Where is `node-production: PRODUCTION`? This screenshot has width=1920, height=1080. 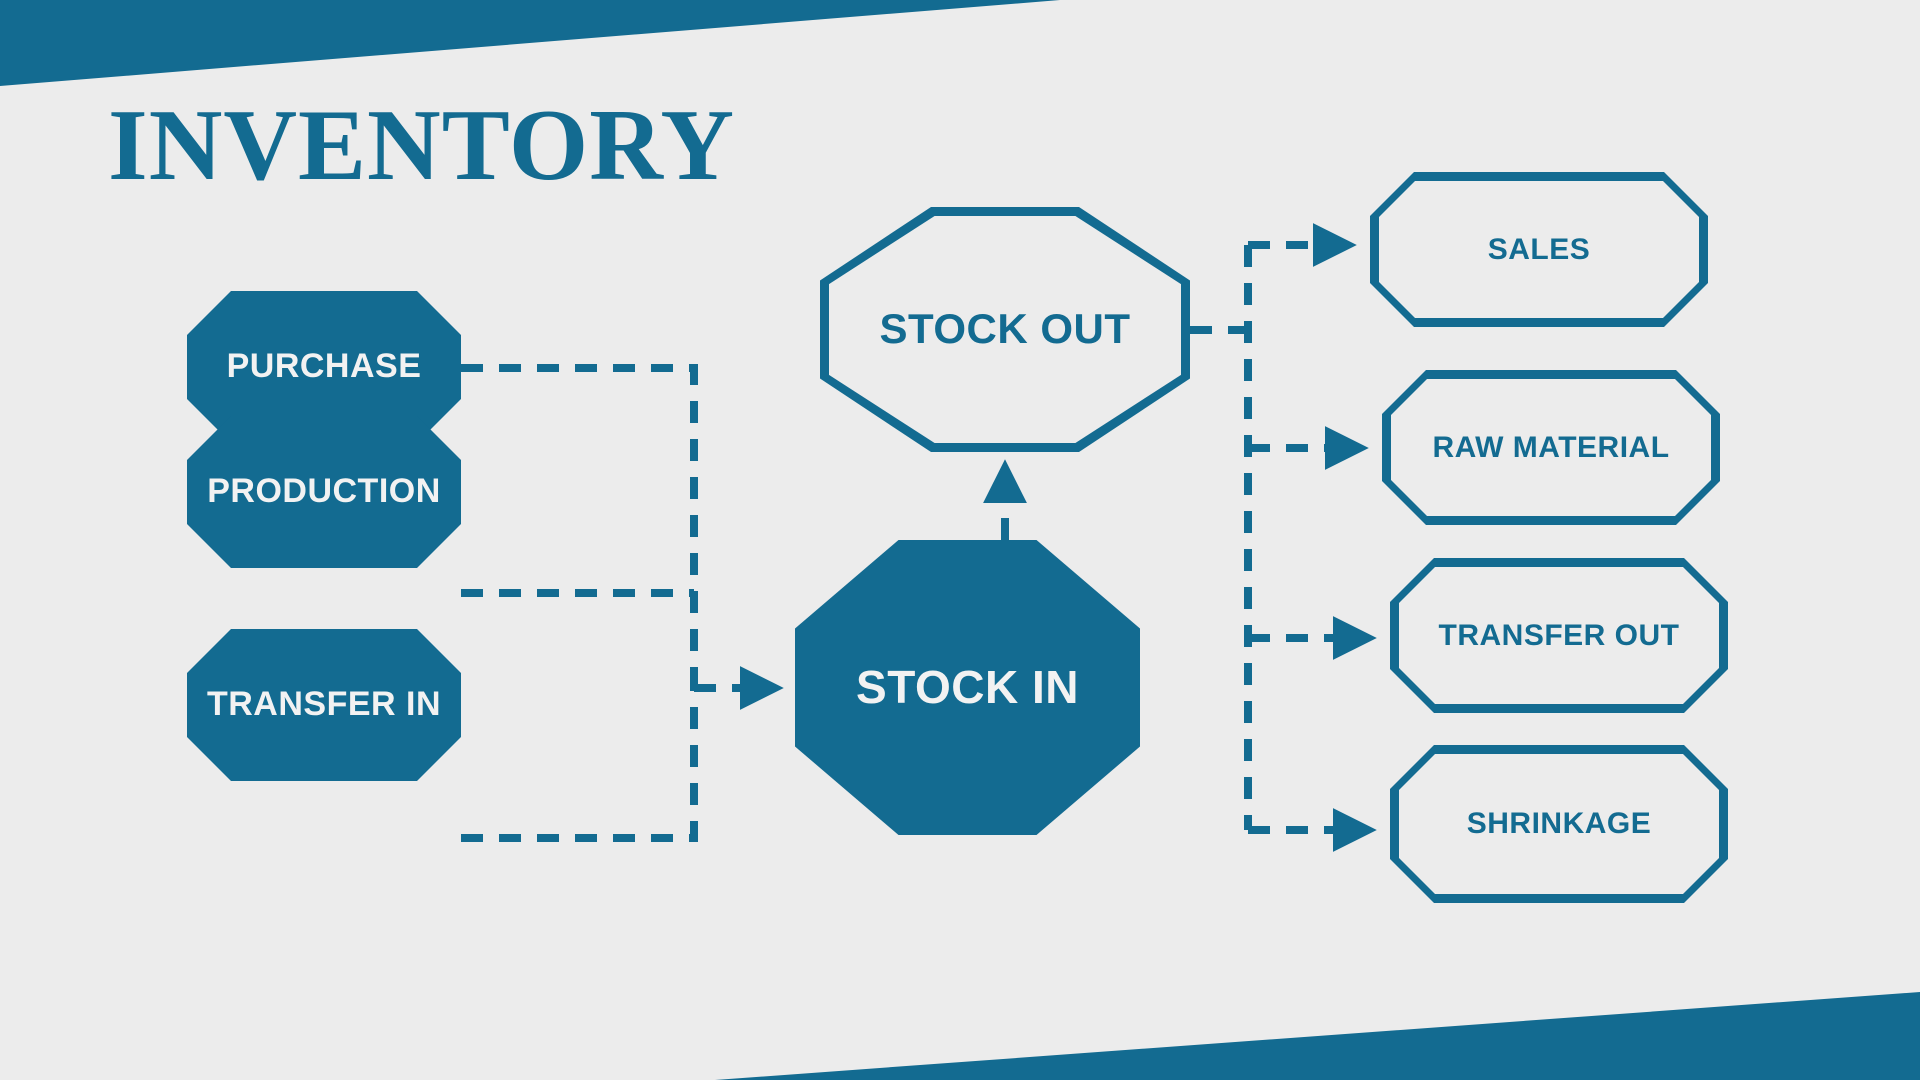
node-production: PRODUCTION is located at coordinates (324, 492).